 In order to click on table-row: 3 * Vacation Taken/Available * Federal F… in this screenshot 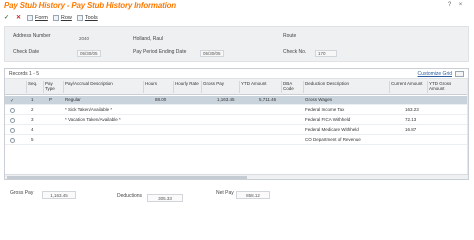, I will do `click(236, 120)`.